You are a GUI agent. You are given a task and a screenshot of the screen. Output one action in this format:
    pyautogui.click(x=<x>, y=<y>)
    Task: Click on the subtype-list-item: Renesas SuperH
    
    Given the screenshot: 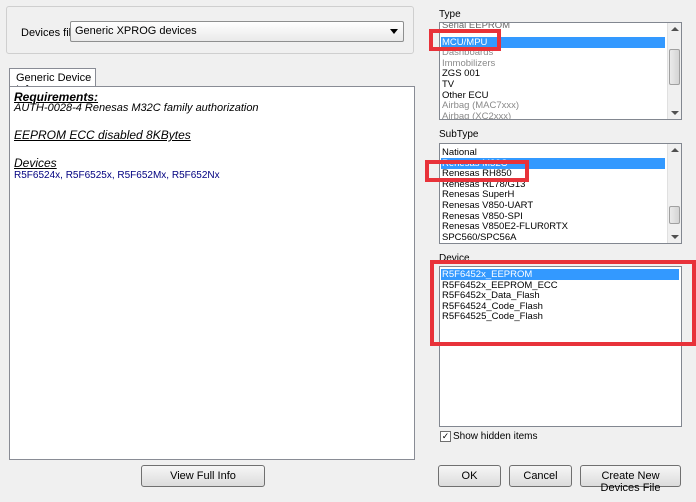 What is the action you would take?
    pyautogui.click(x=553, y=194)
    